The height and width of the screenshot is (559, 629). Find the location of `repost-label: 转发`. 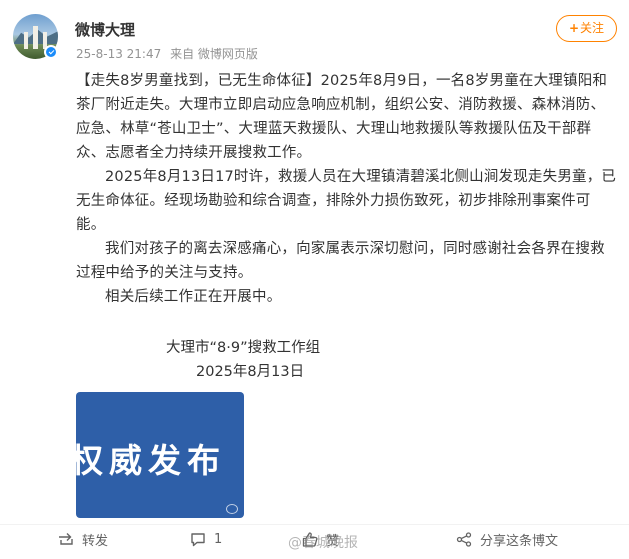

repost-label: 转发 is located at coordinates (95, 541).